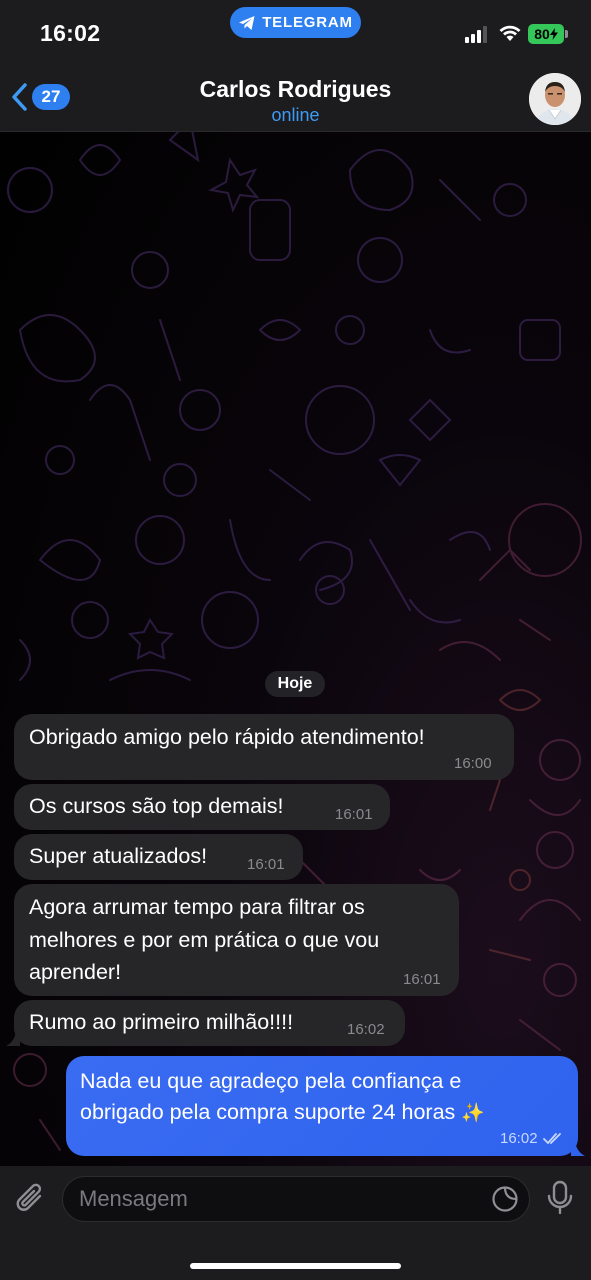  What do you see at coordinates (70, 33) in the screenshot?
I see `clock: 16:02` at bounding box center [70, 33].